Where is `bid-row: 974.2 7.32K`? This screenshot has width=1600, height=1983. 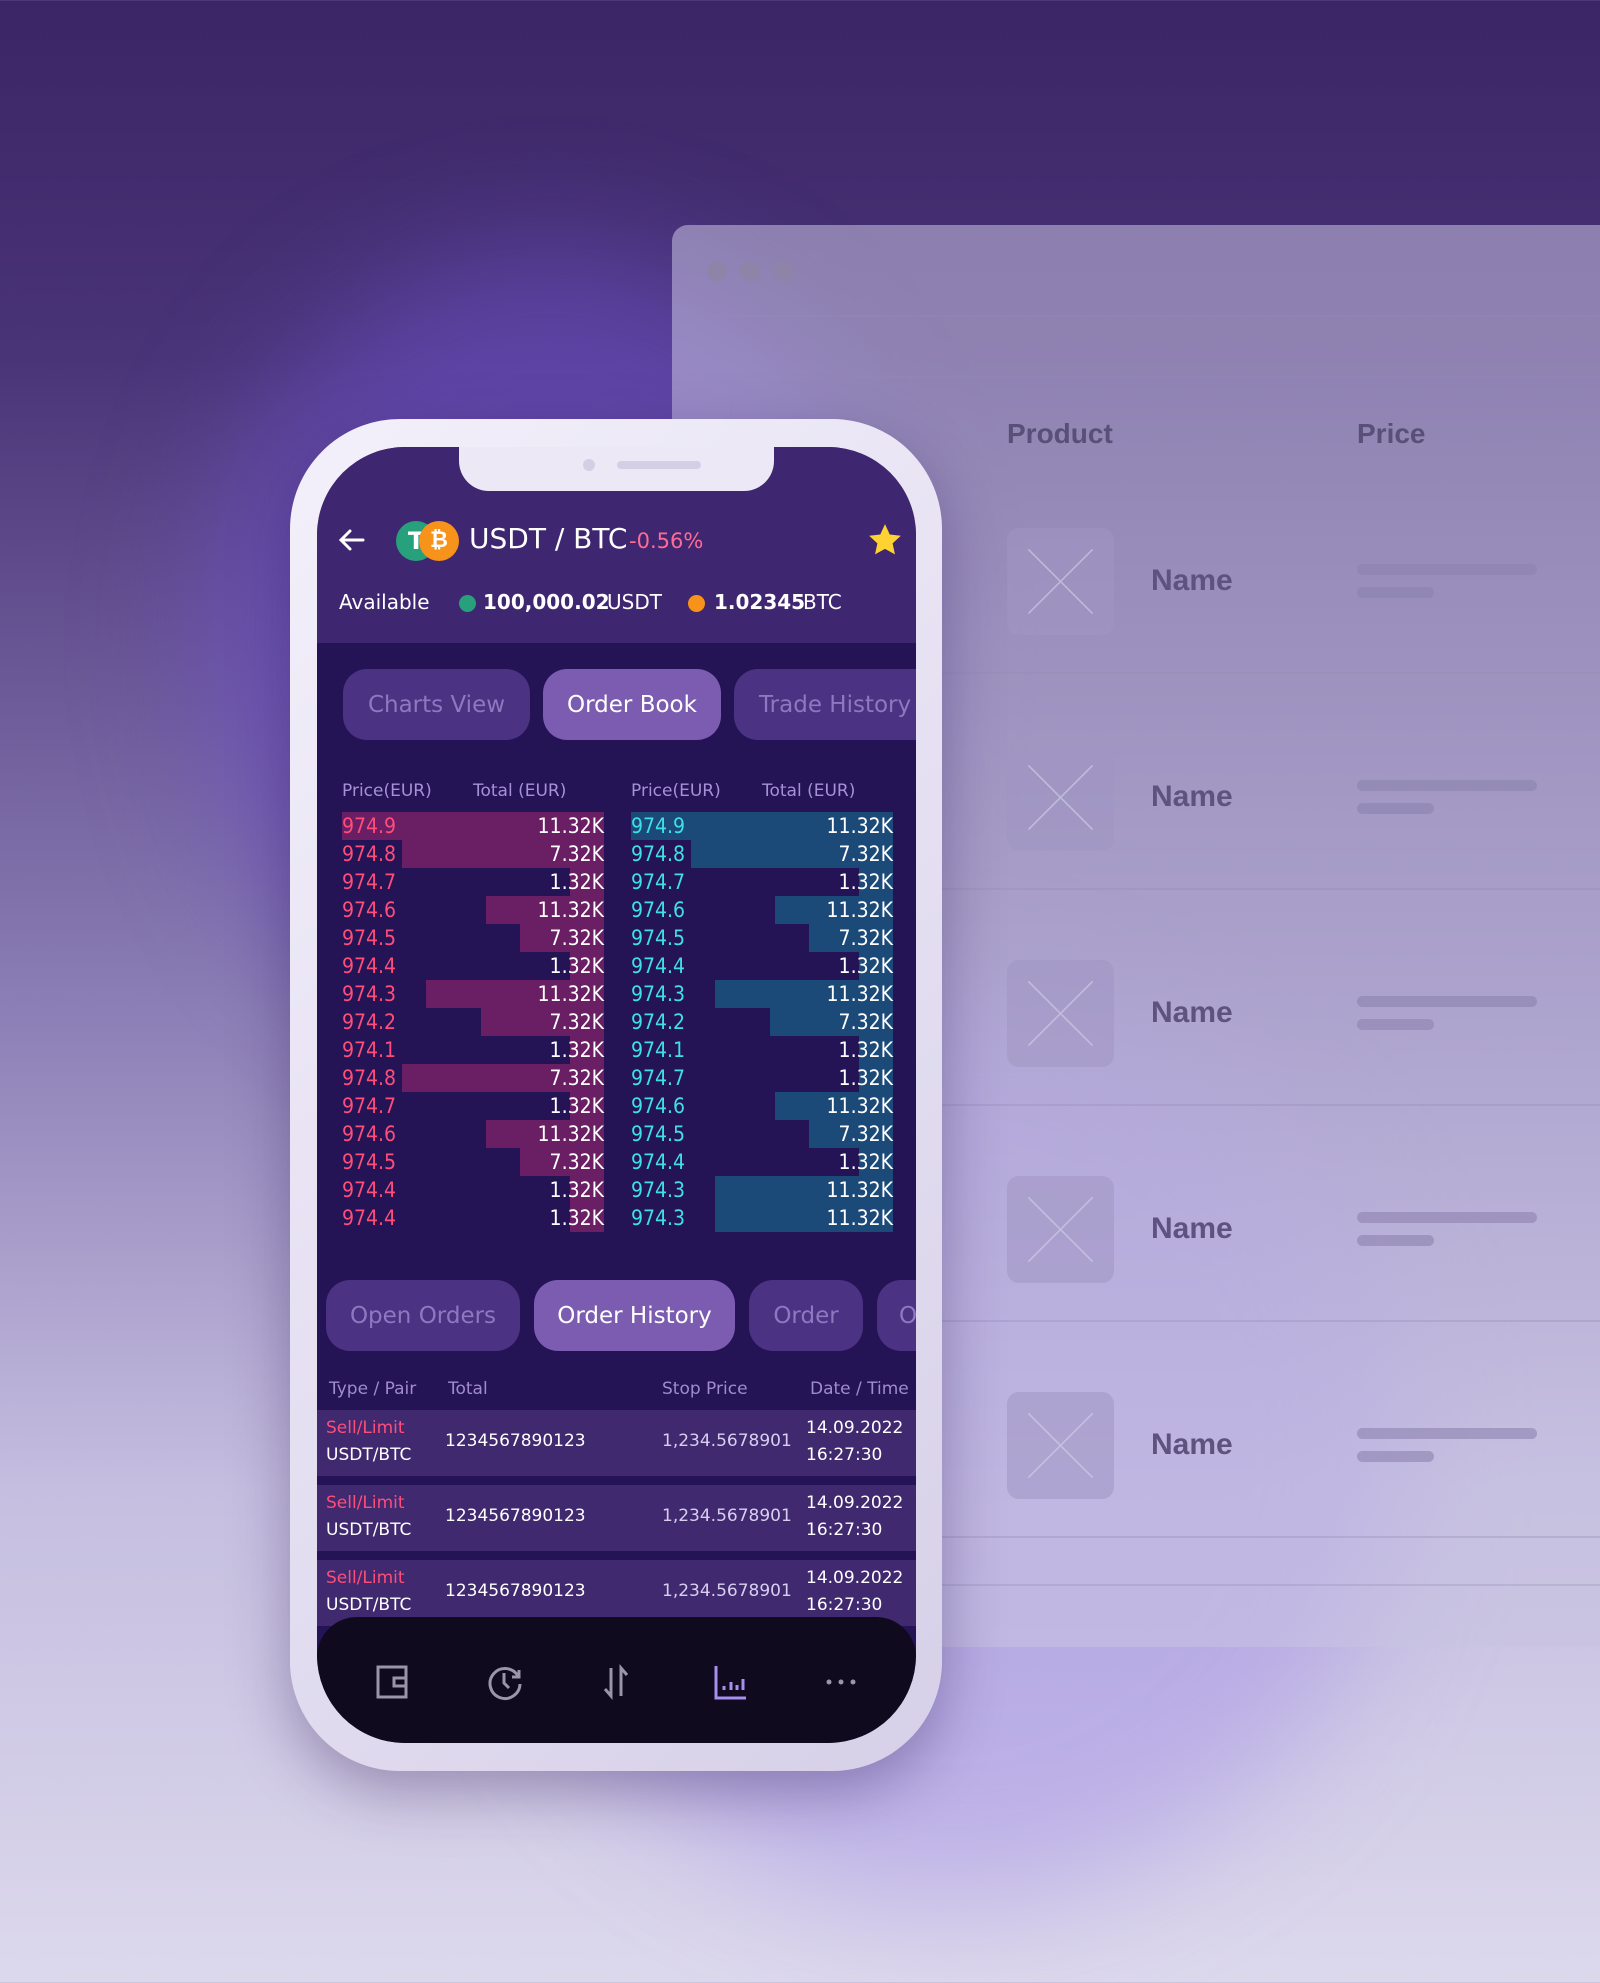
bid-row: 974.2 7.32K is located at coordinates (762, 1022).